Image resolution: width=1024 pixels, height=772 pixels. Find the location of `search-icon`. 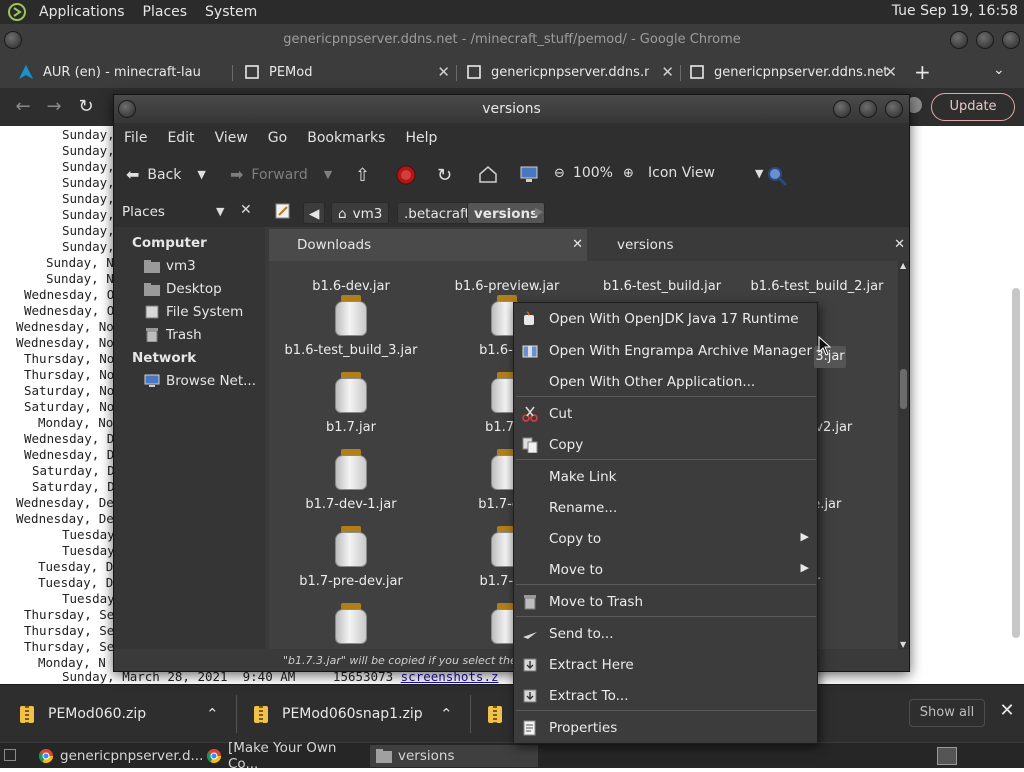

search-icon is located at coordinates (777, 176).